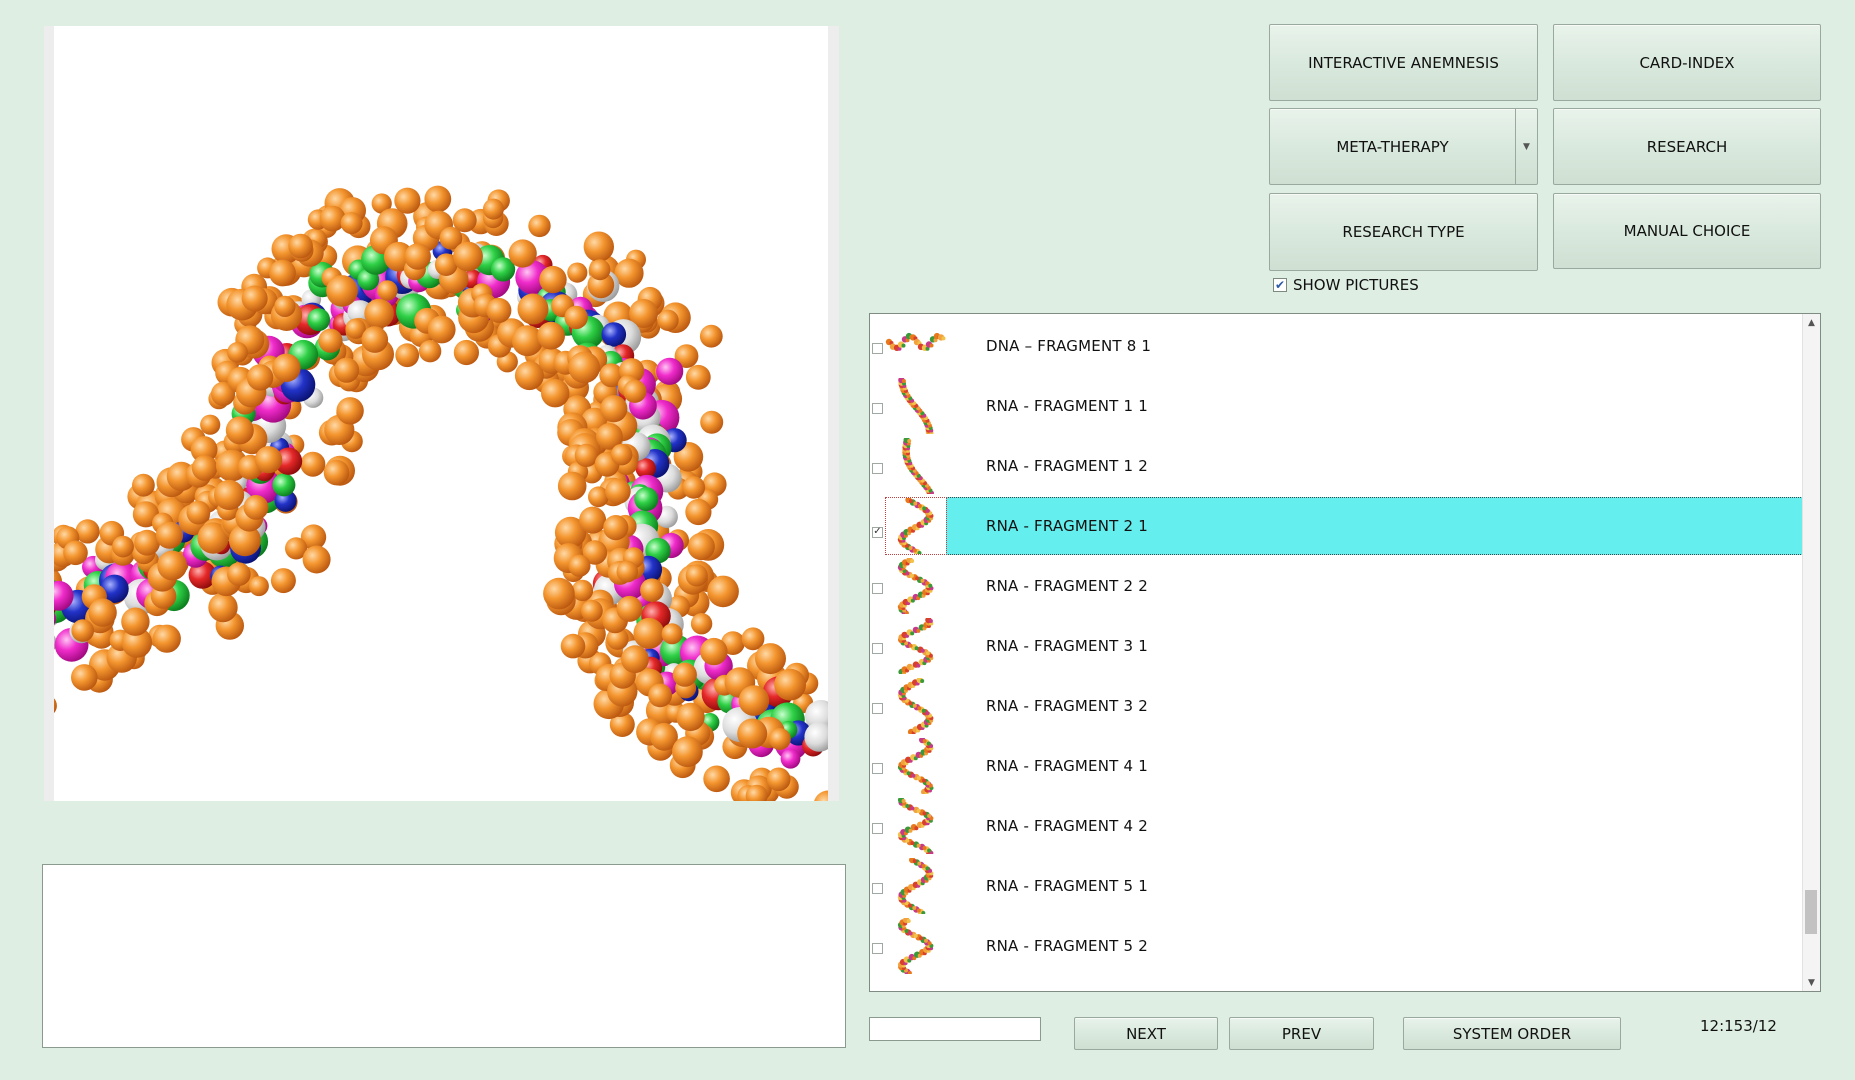 The width and height of the screenshot is (1855, 1080). Describe the element at coordinates (1067, 646) in the screenshot. I see `list-item-label: RNA - FRAGMENT 3 1` at that location.